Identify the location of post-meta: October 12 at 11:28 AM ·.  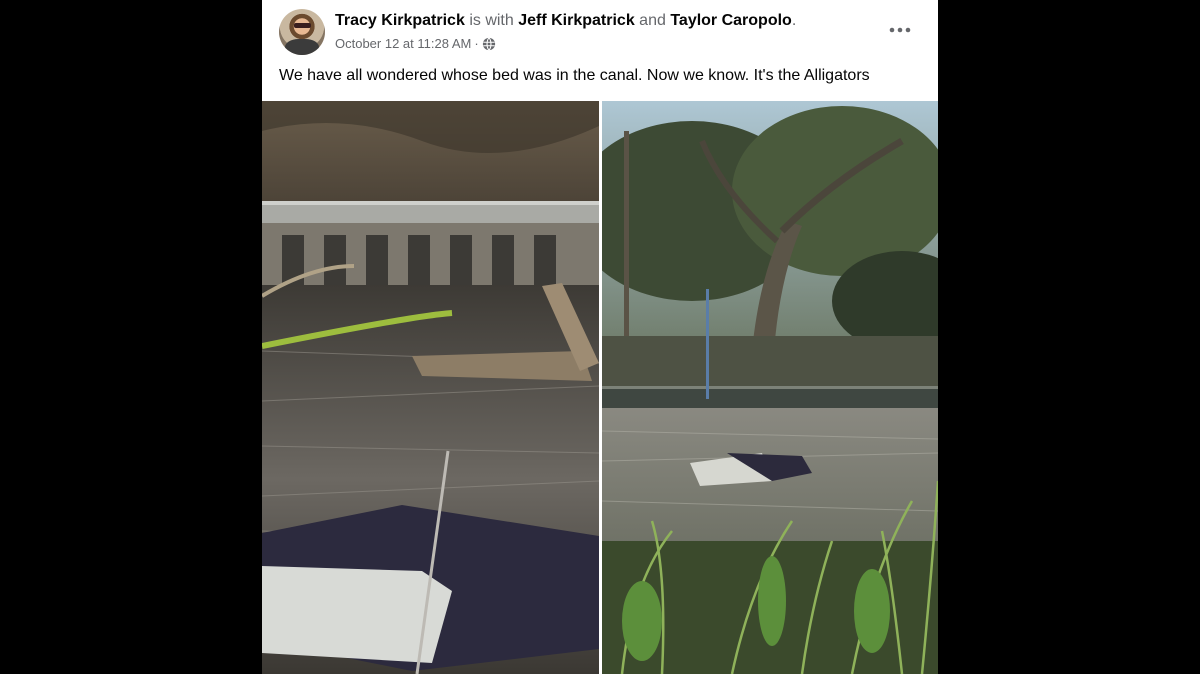
(415, 44).